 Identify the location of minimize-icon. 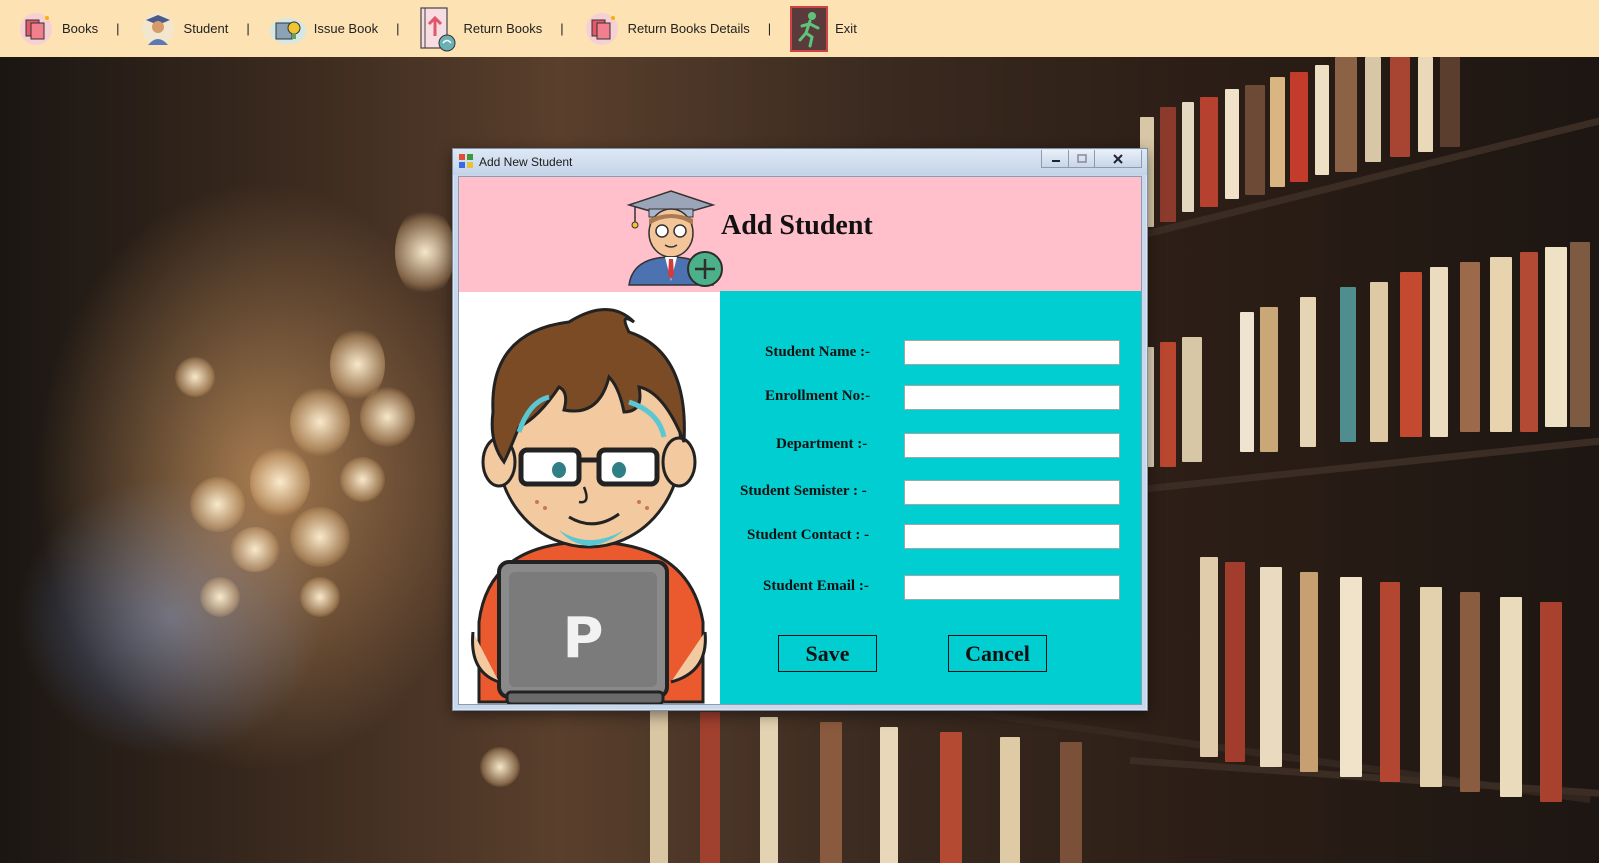
(1055, 160).